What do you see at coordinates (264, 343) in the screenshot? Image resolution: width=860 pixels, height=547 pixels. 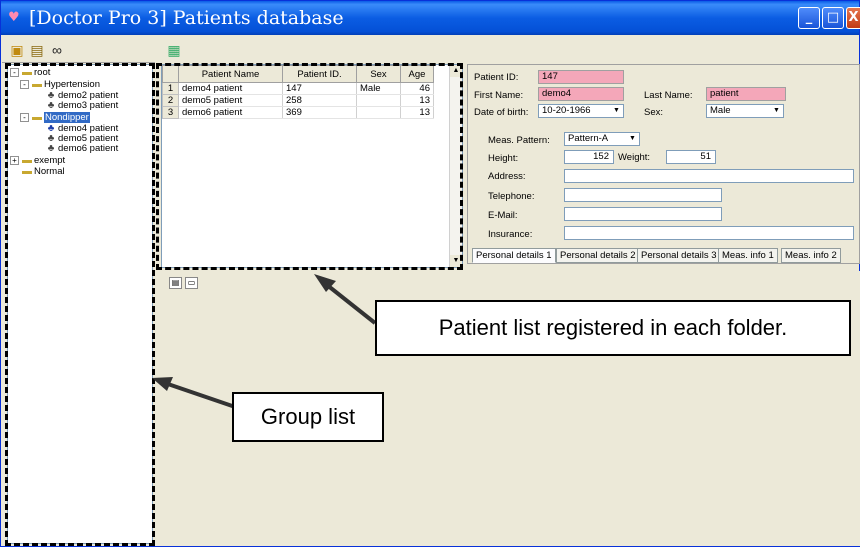 I see `annotation-arrows` at bounding box center [264, 343].